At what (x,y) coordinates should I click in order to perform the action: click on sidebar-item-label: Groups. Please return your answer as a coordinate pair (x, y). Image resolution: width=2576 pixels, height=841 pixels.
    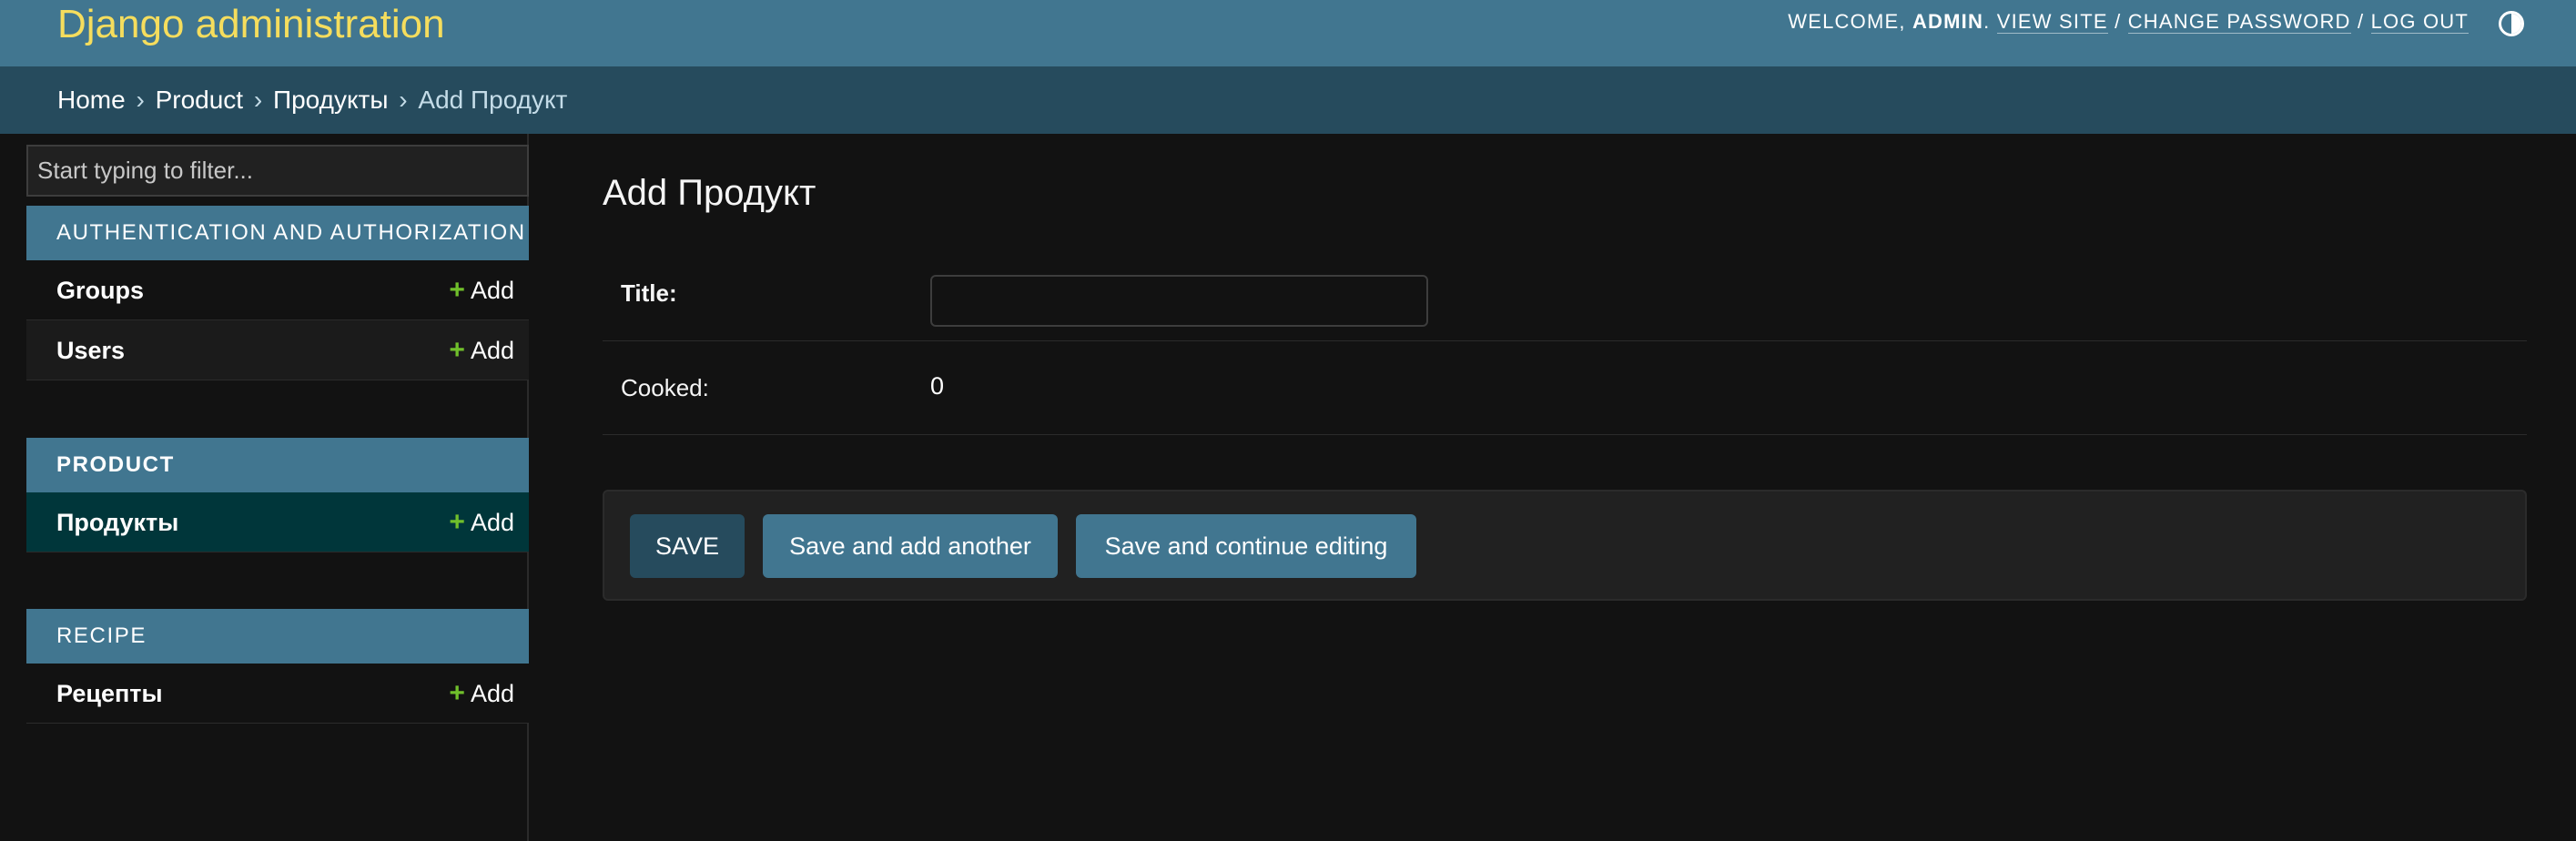
    Looking at the image, I should click on (100, 290).